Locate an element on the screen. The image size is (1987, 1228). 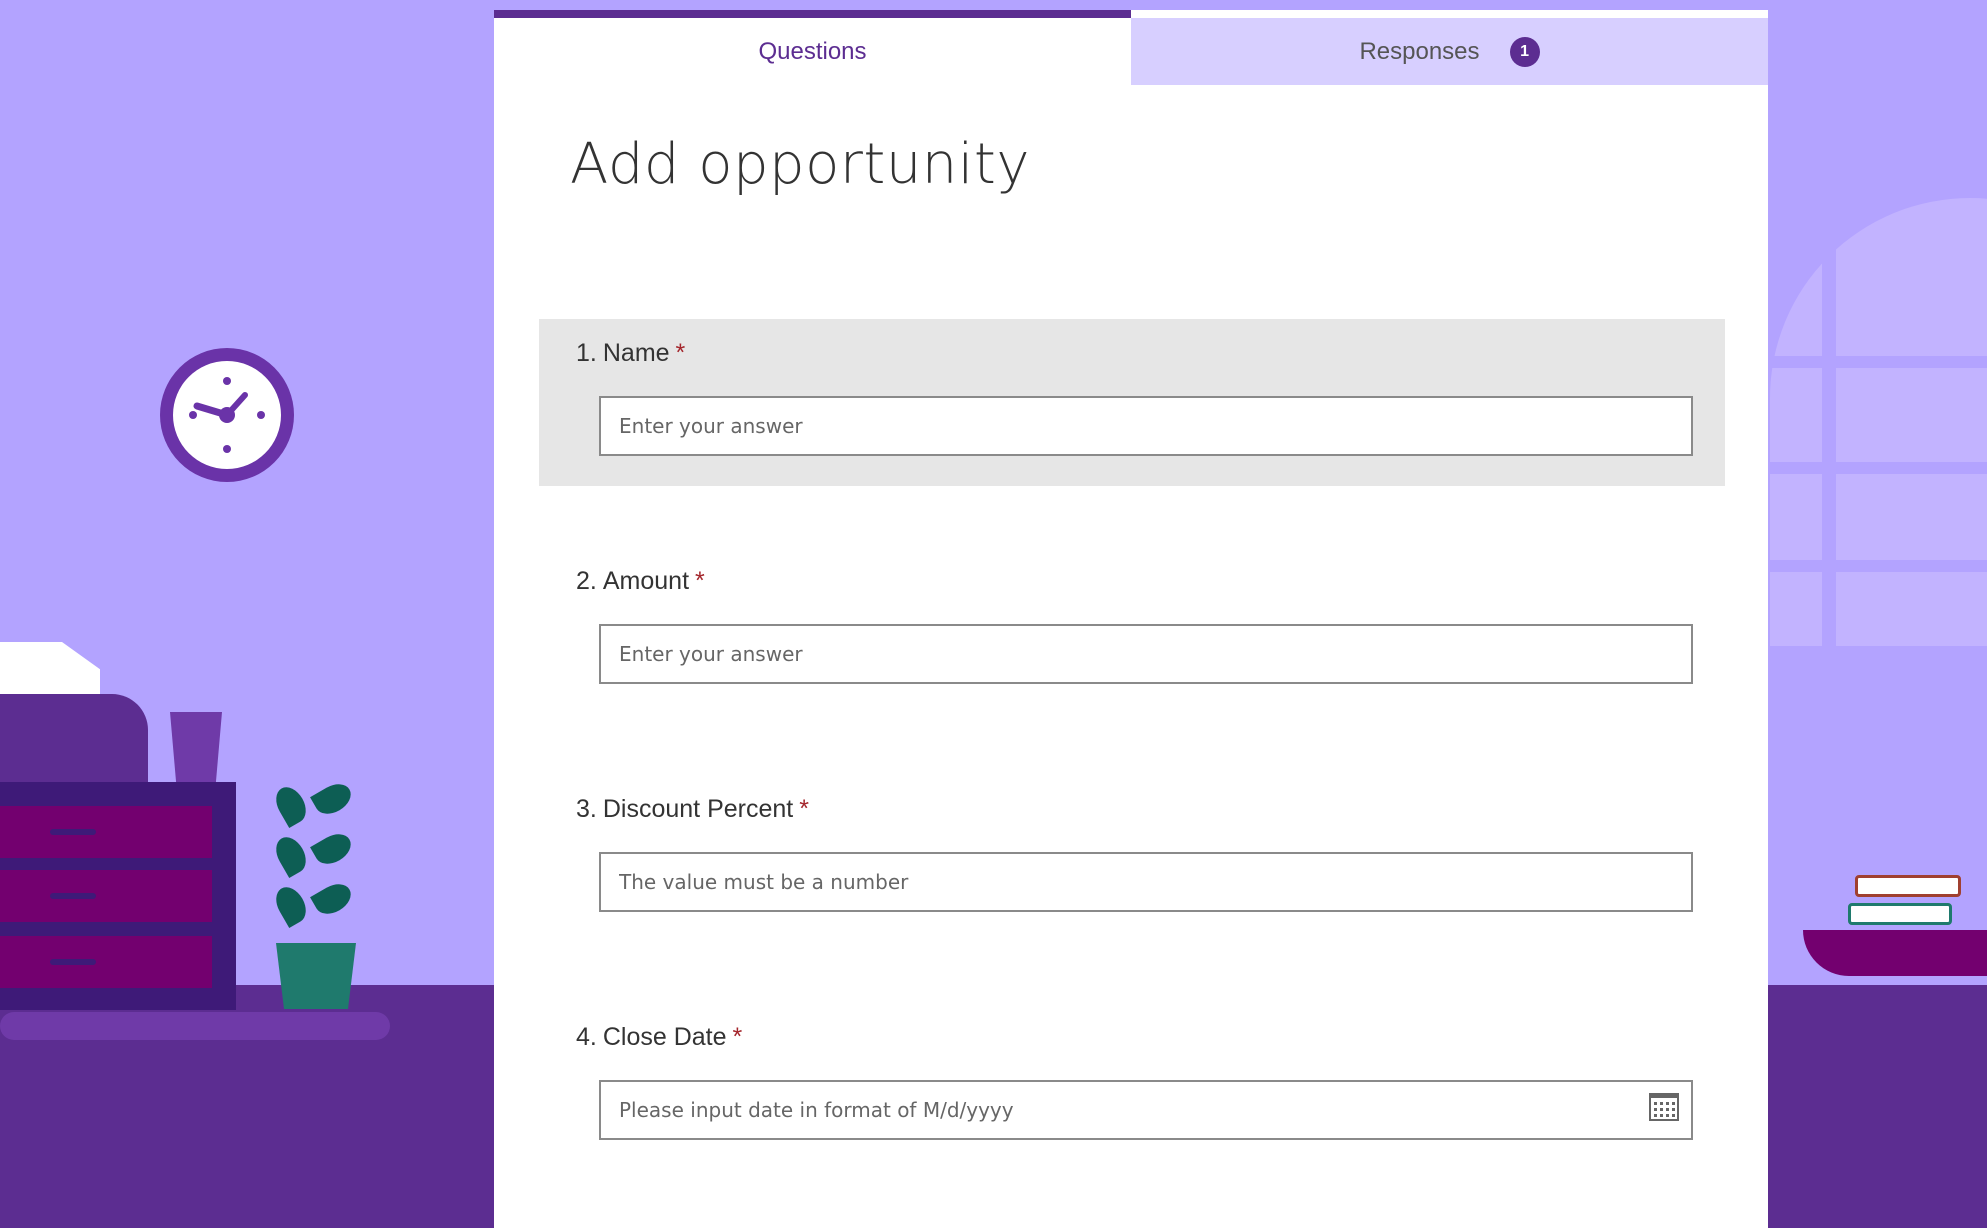
question-text: Name is located at coordinates (636, 353).